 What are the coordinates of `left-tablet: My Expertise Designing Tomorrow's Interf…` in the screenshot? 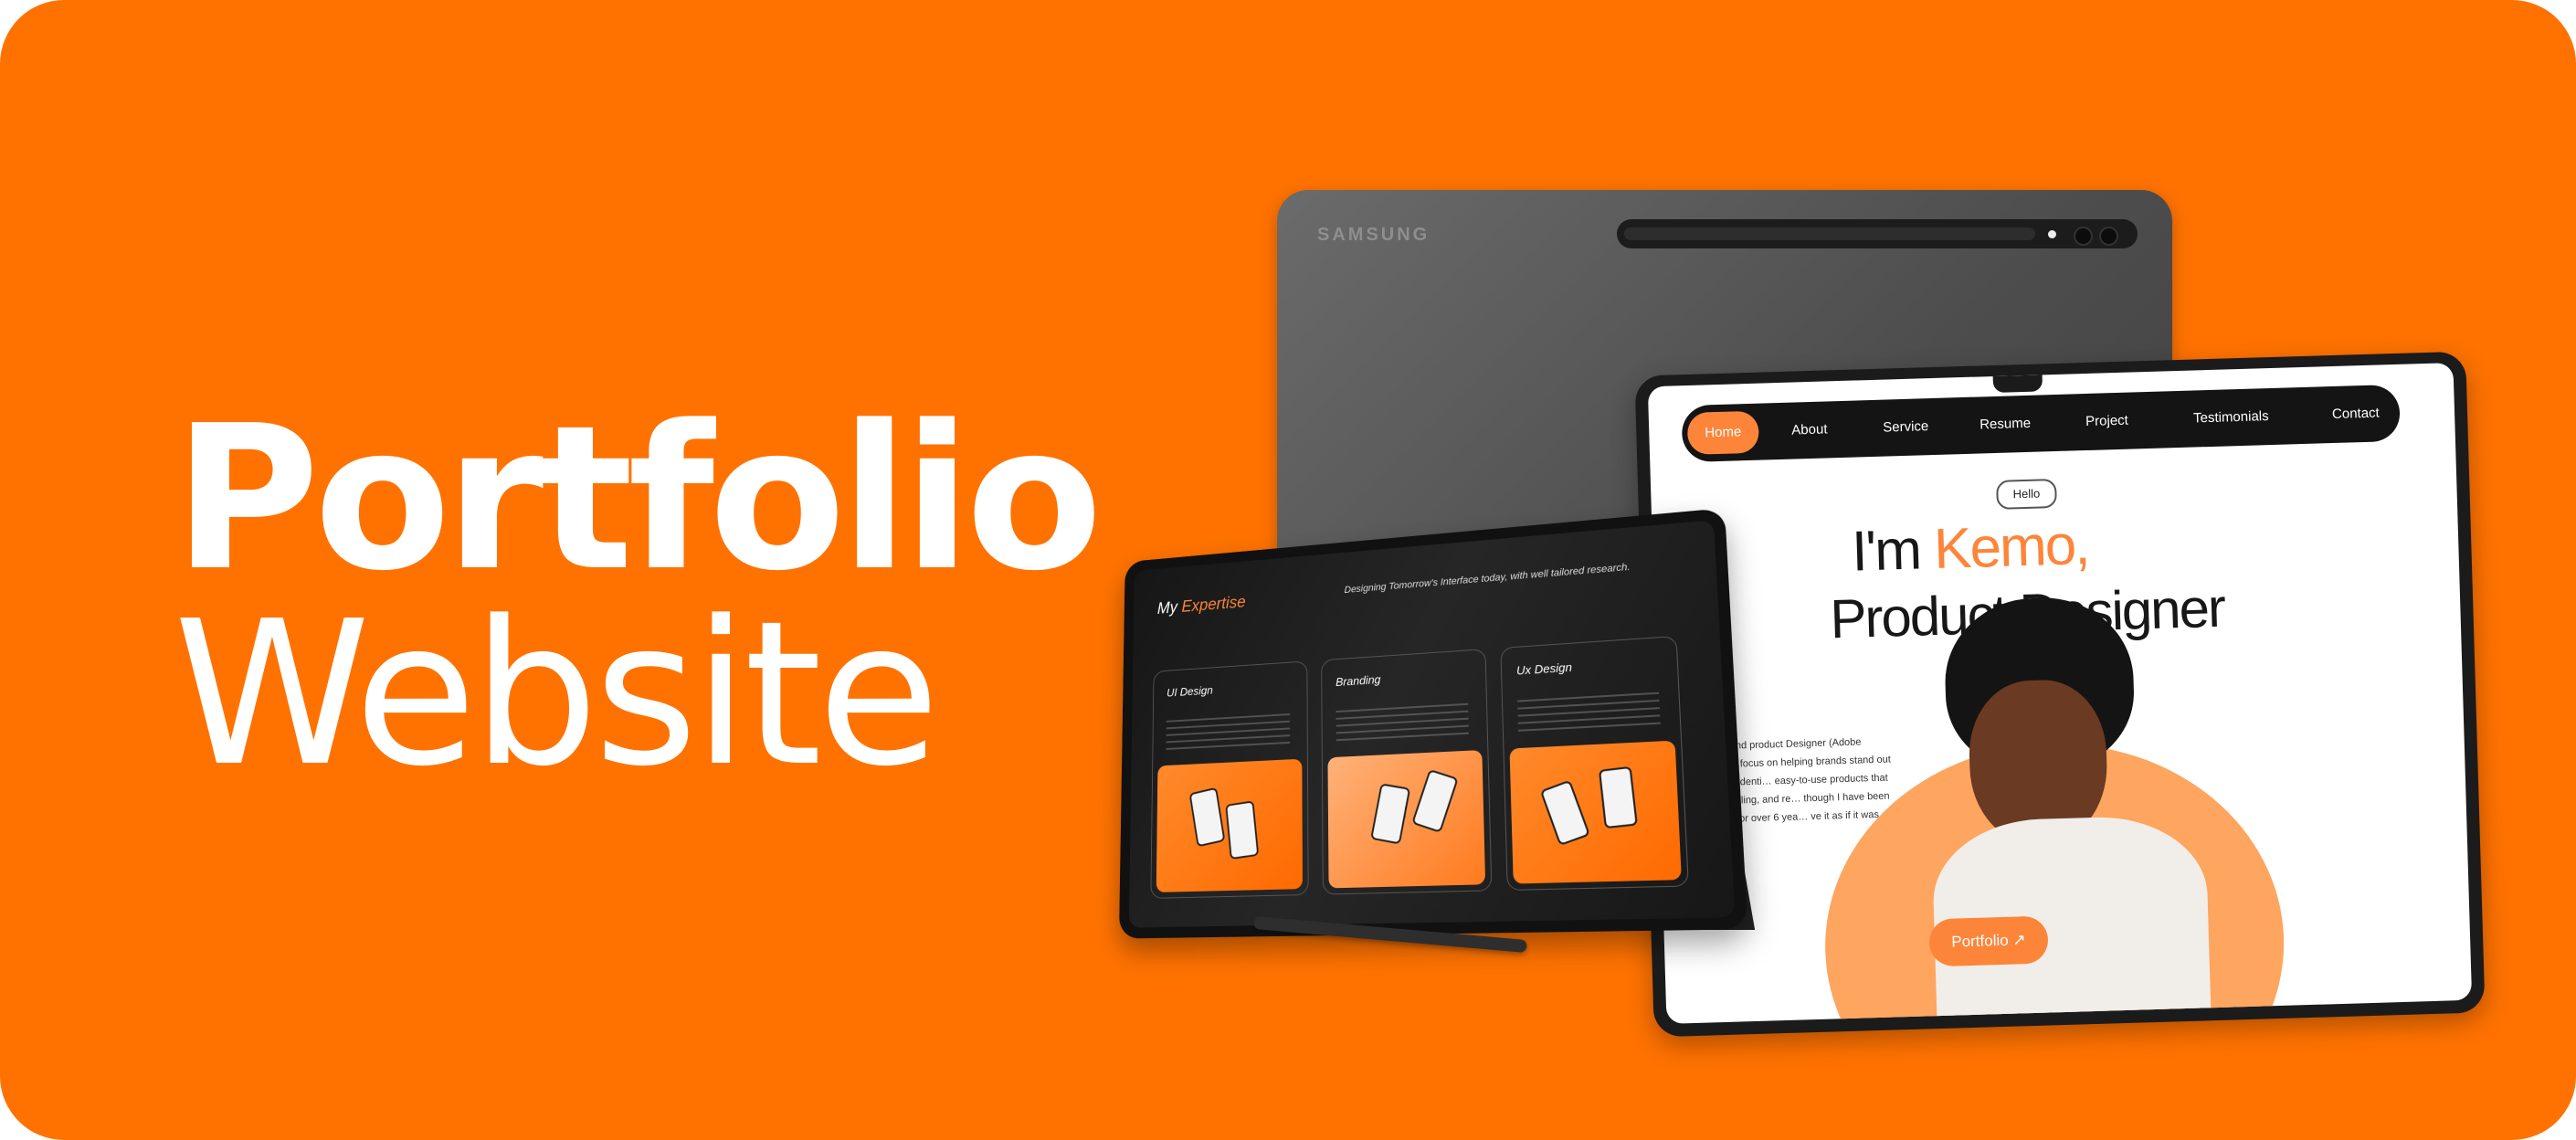 It's located at (1434, 723).